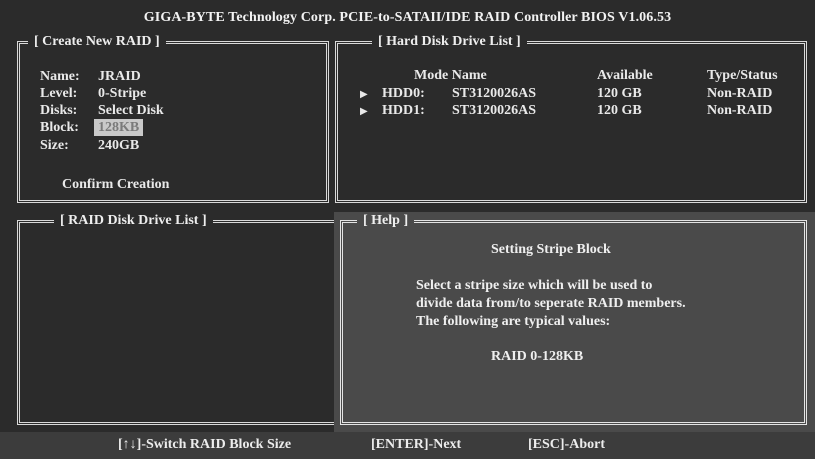  Describe the element at coordinates (60, 76) in the screenshot. I see `field-name-label: Name:` at that location.